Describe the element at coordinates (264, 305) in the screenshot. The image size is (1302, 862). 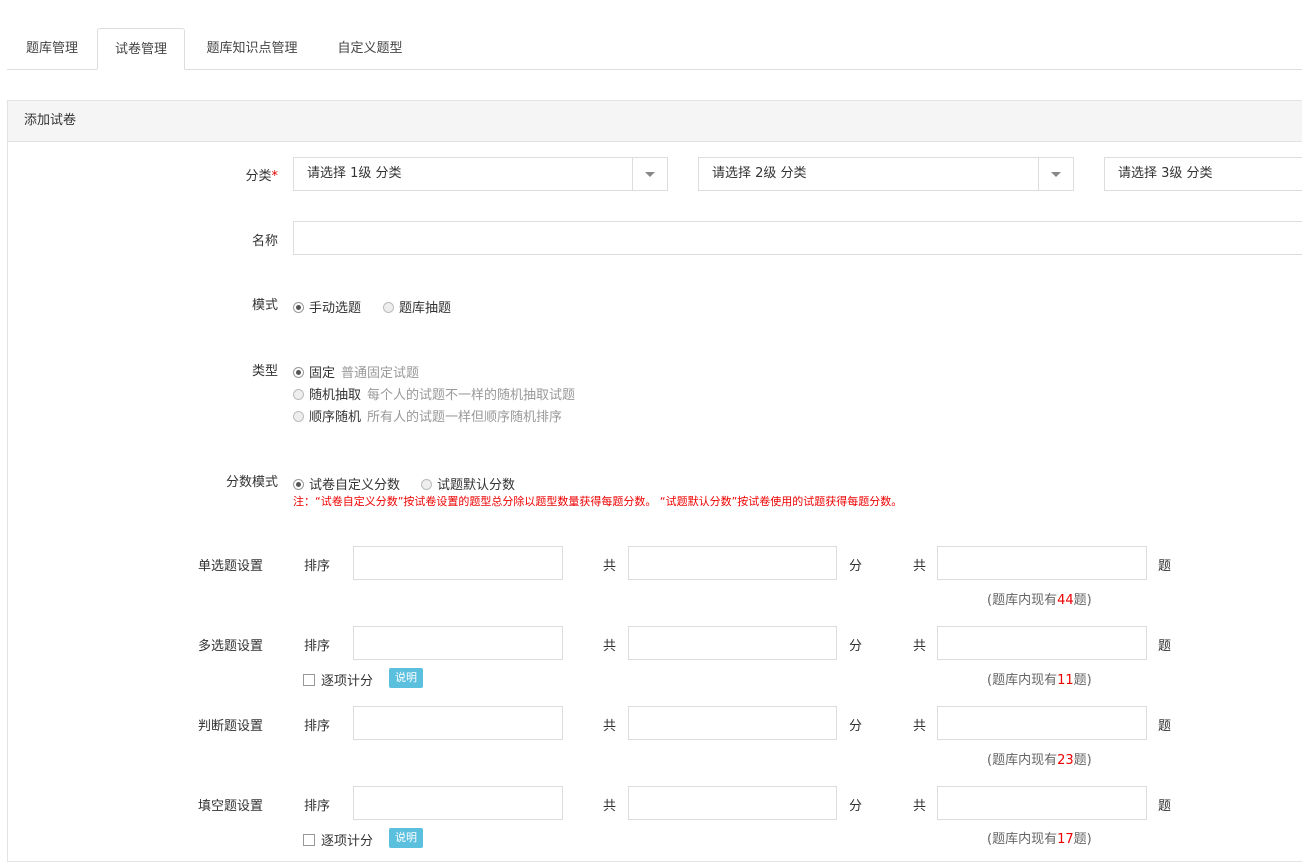
I see `mode-label: 模式` at that location.